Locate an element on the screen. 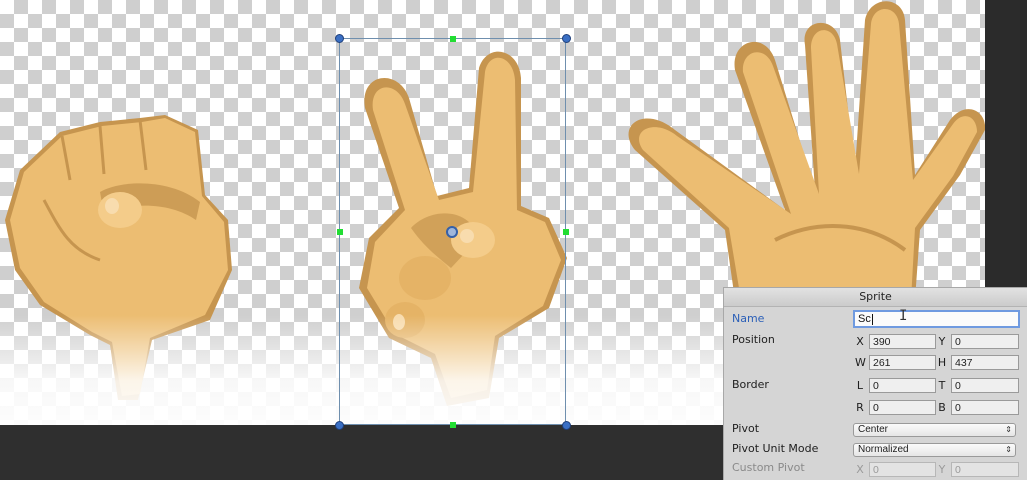 The height and width of the screenshot is (480, 1027). border-t-field: 0 is located at coordinates (985, 385).